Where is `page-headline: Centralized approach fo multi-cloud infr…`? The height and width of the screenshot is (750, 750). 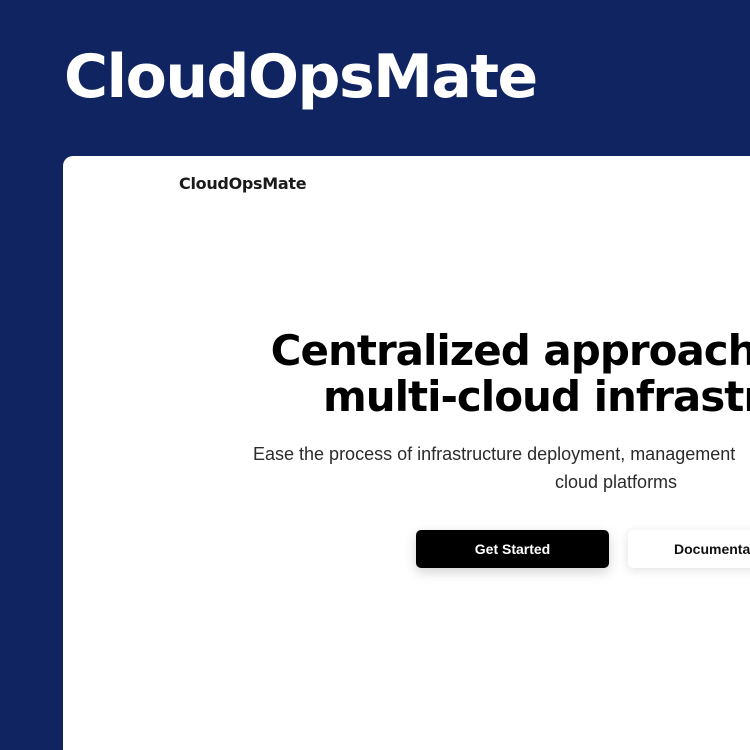
page-headline: Centralized approach fo multi-cloud infr… is located at coordinates (406, 374).